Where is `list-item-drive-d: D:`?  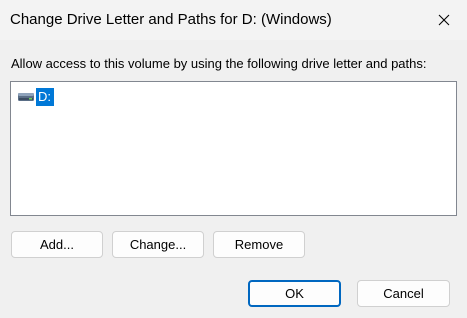
list-item-drive-d: D: is located at coordinates (35, 97).